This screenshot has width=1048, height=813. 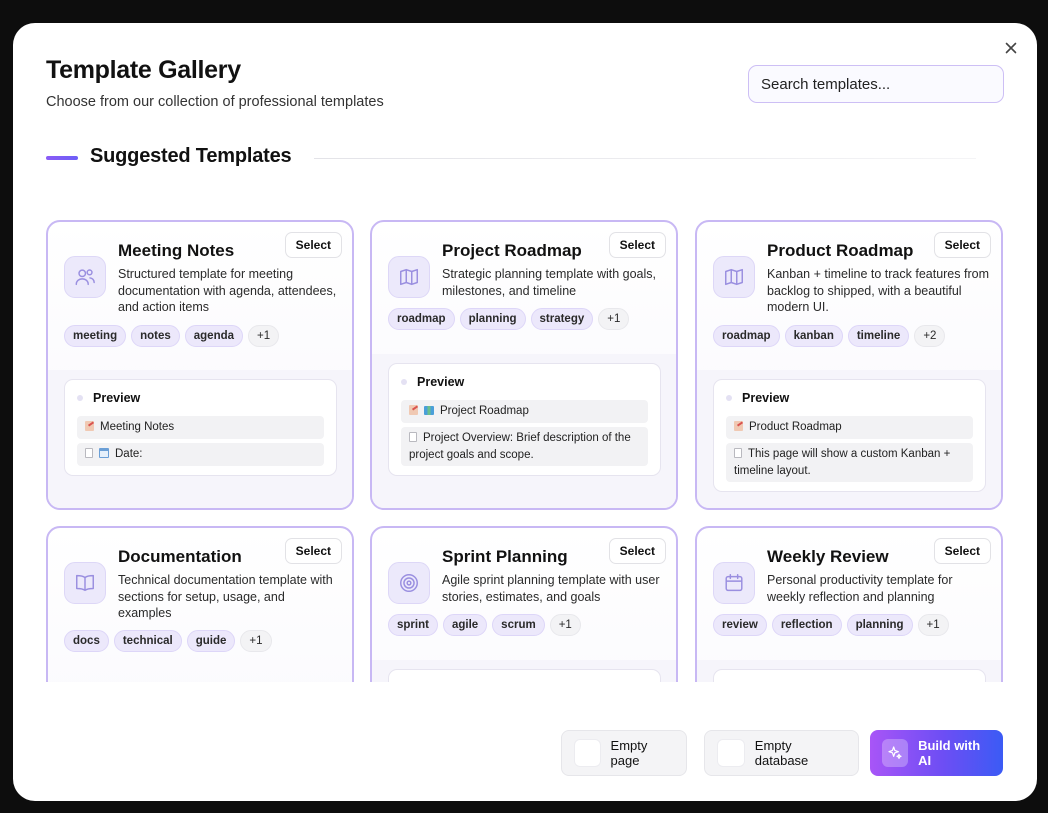 What do you see at coordinates (813, 336) in the screenshot?
I see `tag: kanban` at bounding box center [813, 336].